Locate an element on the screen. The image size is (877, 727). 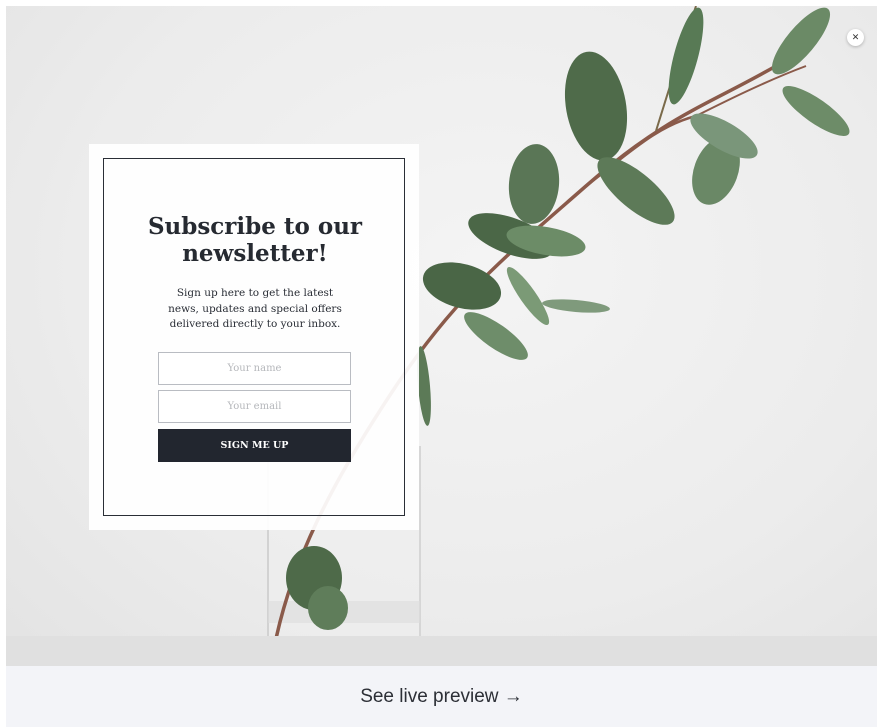
preview-bar: See live preview → is located at coordinates (441, 696).